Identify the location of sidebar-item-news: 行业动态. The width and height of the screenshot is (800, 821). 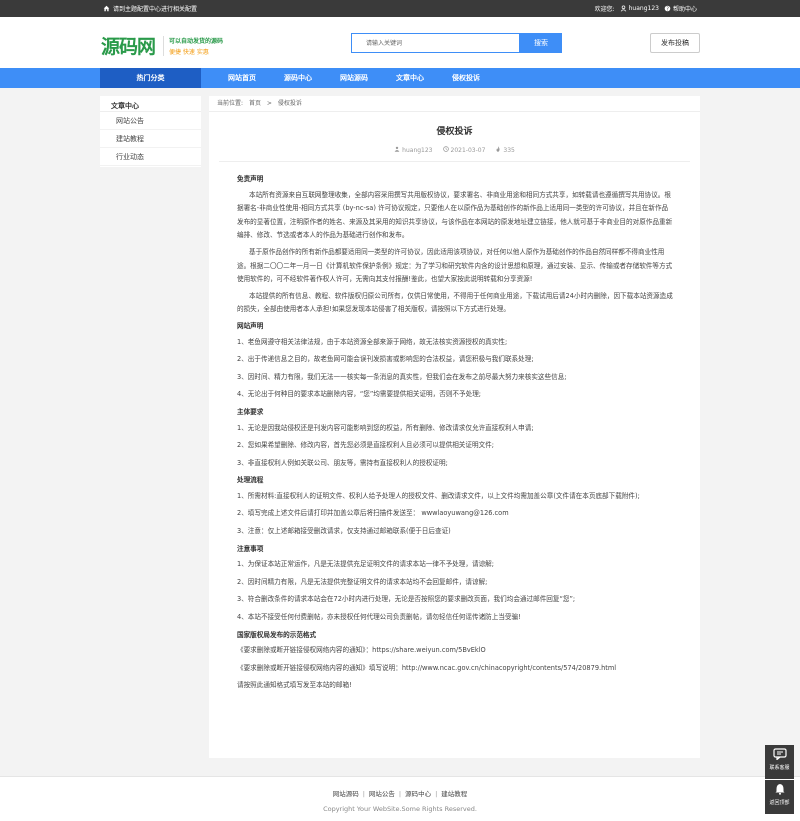
(150, 157).